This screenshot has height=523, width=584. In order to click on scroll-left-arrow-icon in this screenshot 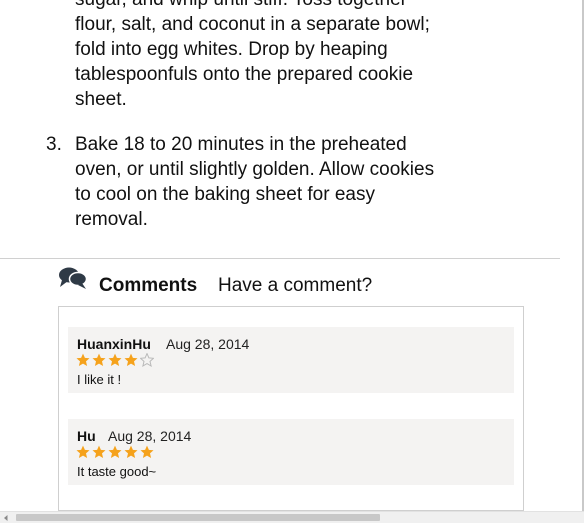, I will do `click(6, 518)`.